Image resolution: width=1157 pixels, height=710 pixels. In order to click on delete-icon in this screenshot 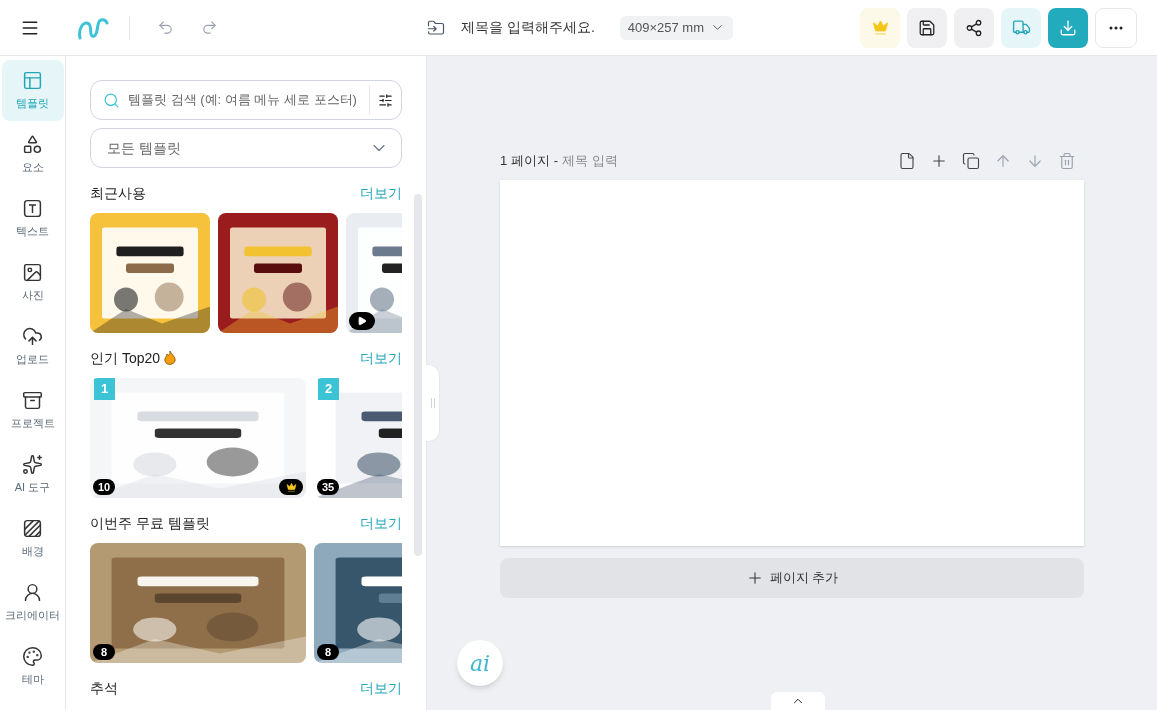, I will do `click(1067, 161)`.